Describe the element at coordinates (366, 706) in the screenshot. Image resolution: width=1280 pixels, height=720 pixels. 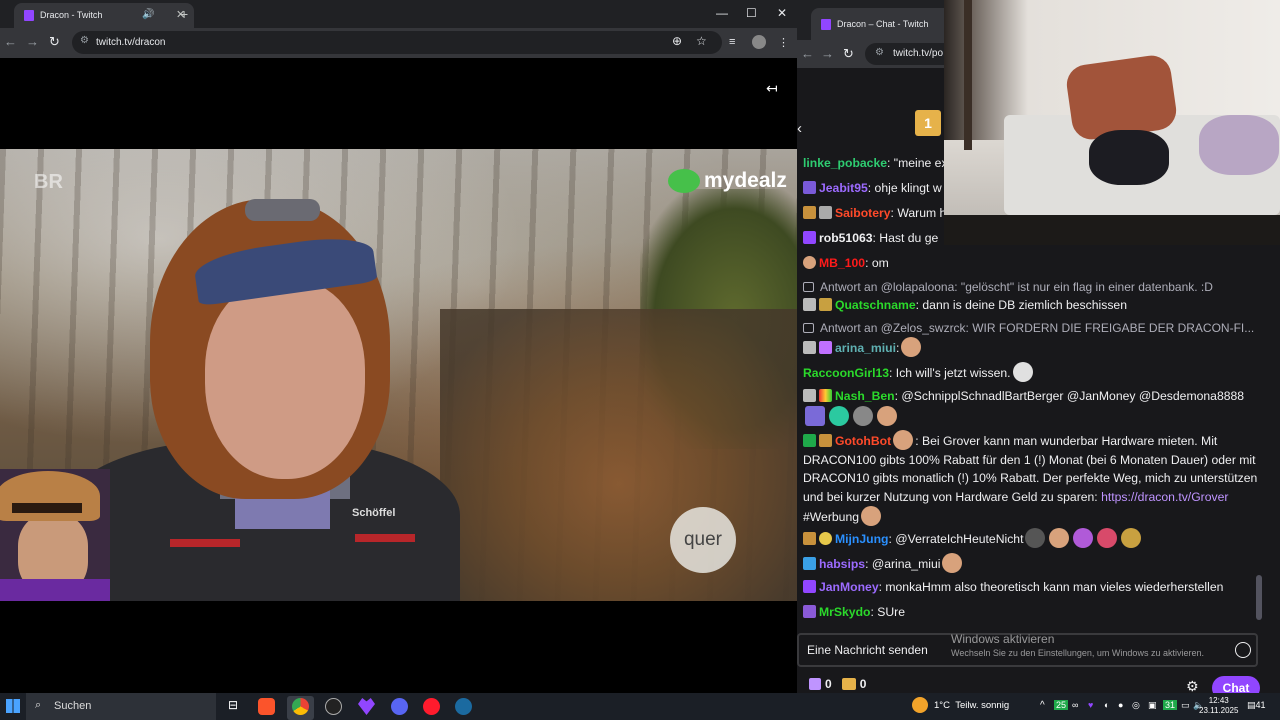
I see `heart-app-icon` at that location.